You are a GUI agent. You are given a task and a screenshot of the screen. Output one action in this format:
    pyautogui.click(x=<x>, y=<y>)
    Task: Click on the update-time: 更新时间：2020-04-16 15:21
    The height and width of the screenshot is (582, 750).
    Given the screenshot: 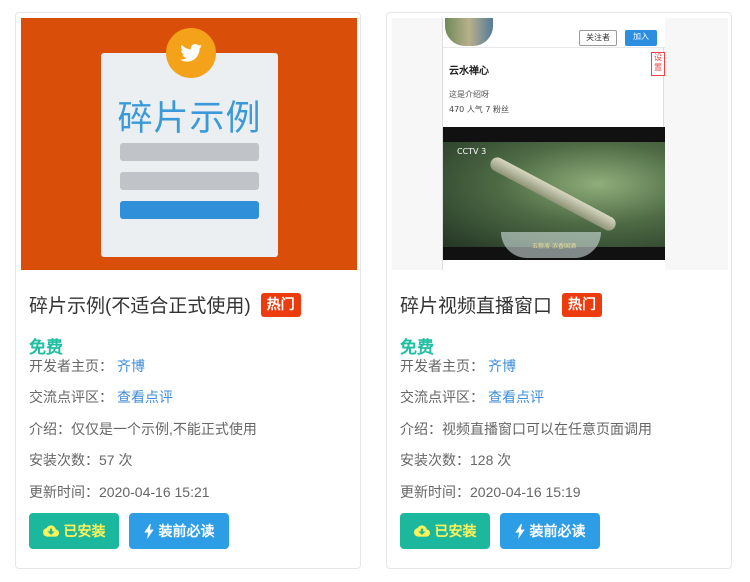 What is the action you would take?
    pyautogui.click(x=119, y=492)
    